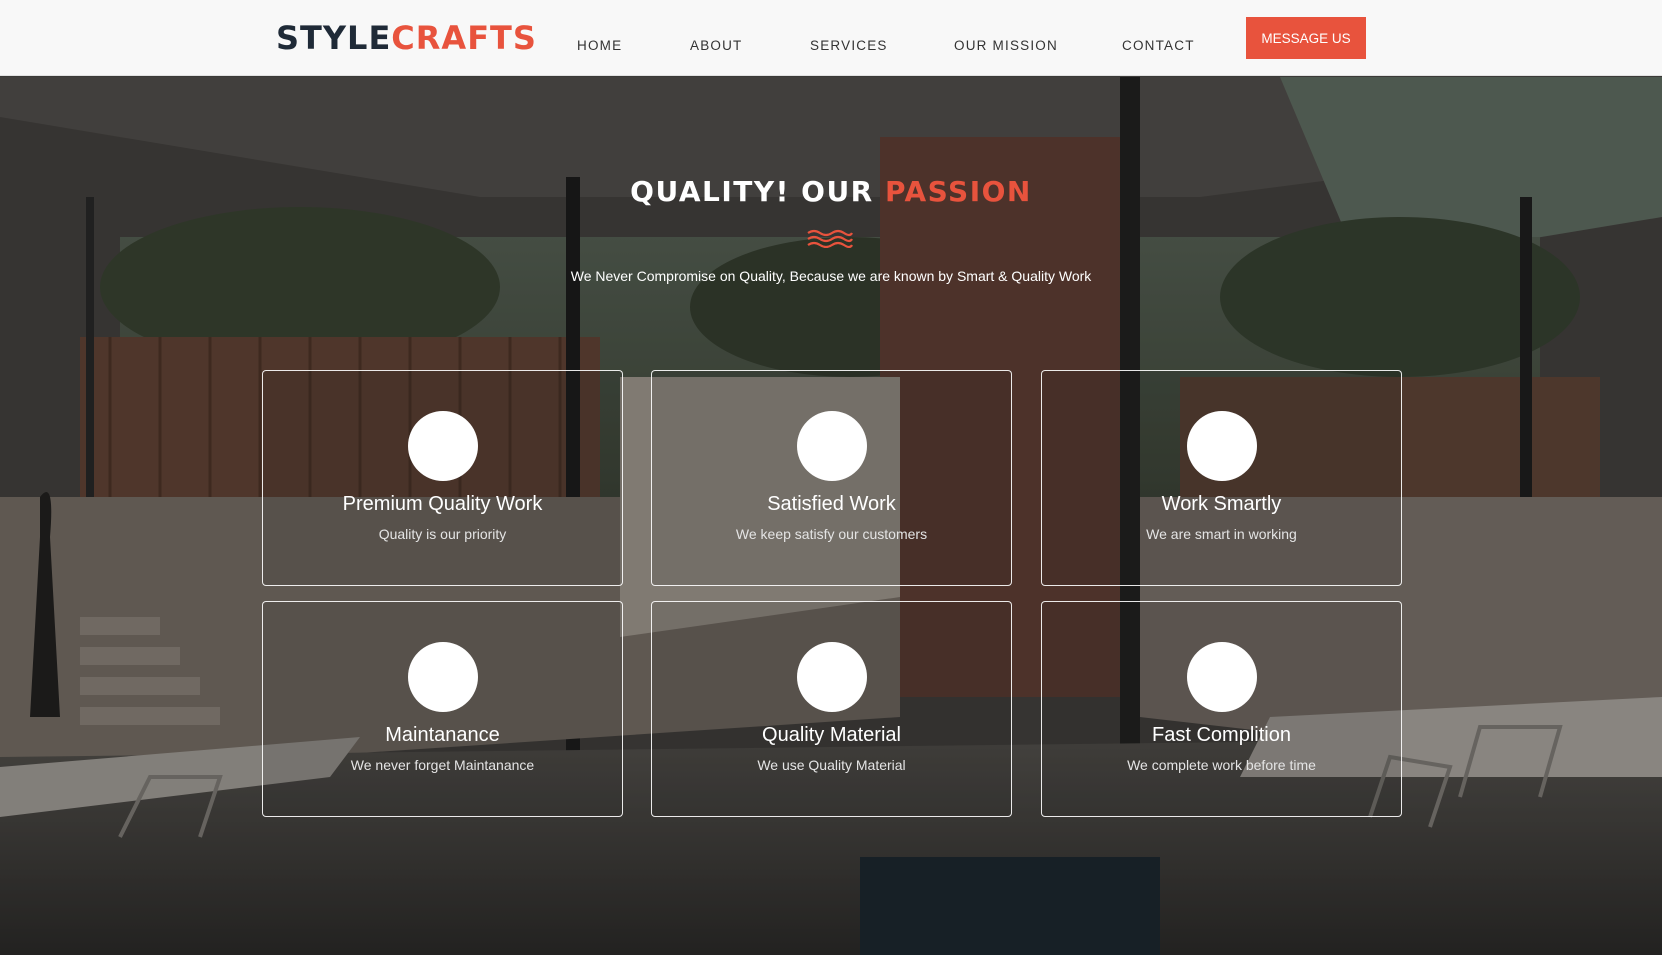  I want to click on feature-description: We use Quality Material, so click(831, 765).